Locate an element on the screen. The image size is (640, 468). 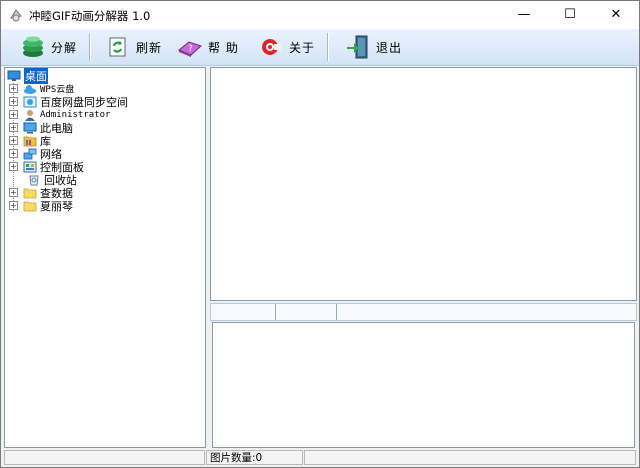
tree-node-recycle-bin: 回收站 is located at coordinates (104, 180).